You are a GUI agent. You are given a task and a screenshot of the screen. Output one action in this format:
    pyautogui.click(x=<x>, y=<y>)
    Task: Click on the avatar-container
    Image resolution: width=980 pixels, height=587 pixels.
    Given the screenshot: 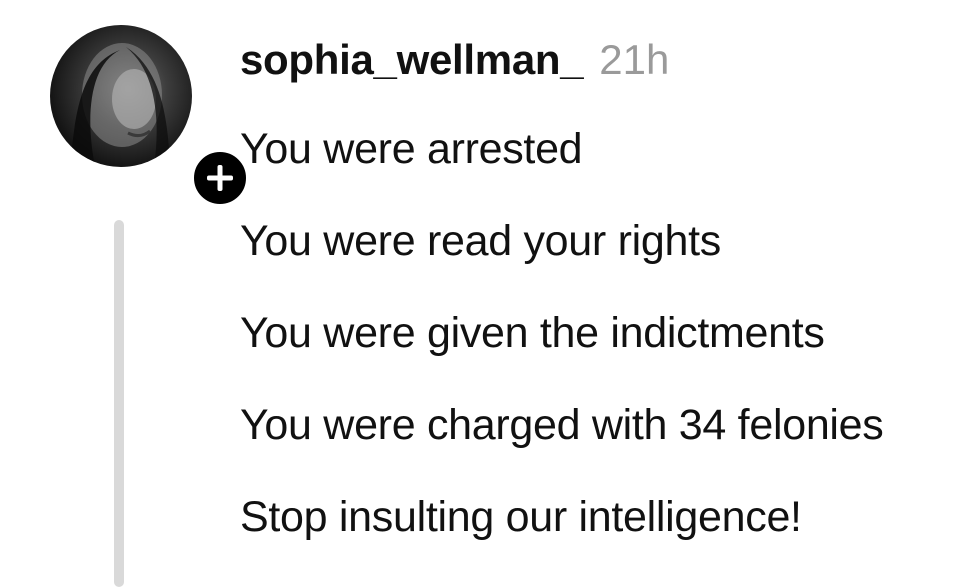 What is the action you would take?
    pyautogui.click(x=150, y=117)
    